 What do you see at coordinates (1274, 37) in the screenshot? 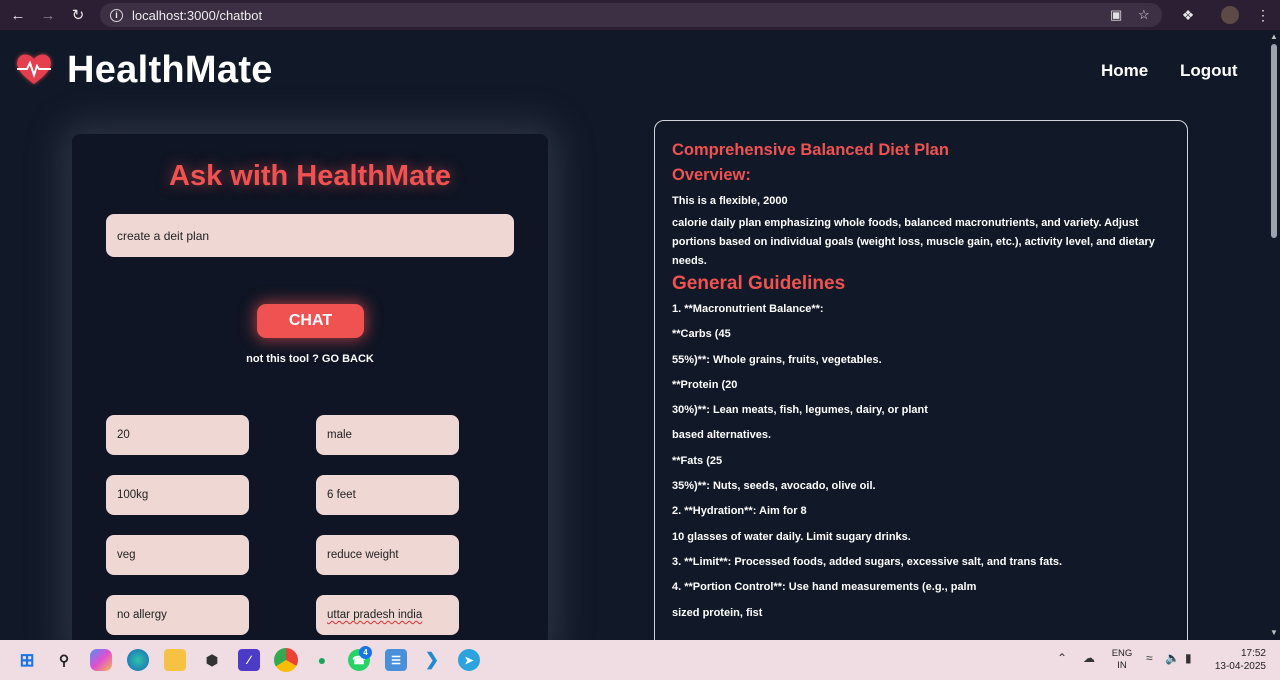
I see `scroll-up-arrow-icon: ▲` at bounding box center [1274, 37].